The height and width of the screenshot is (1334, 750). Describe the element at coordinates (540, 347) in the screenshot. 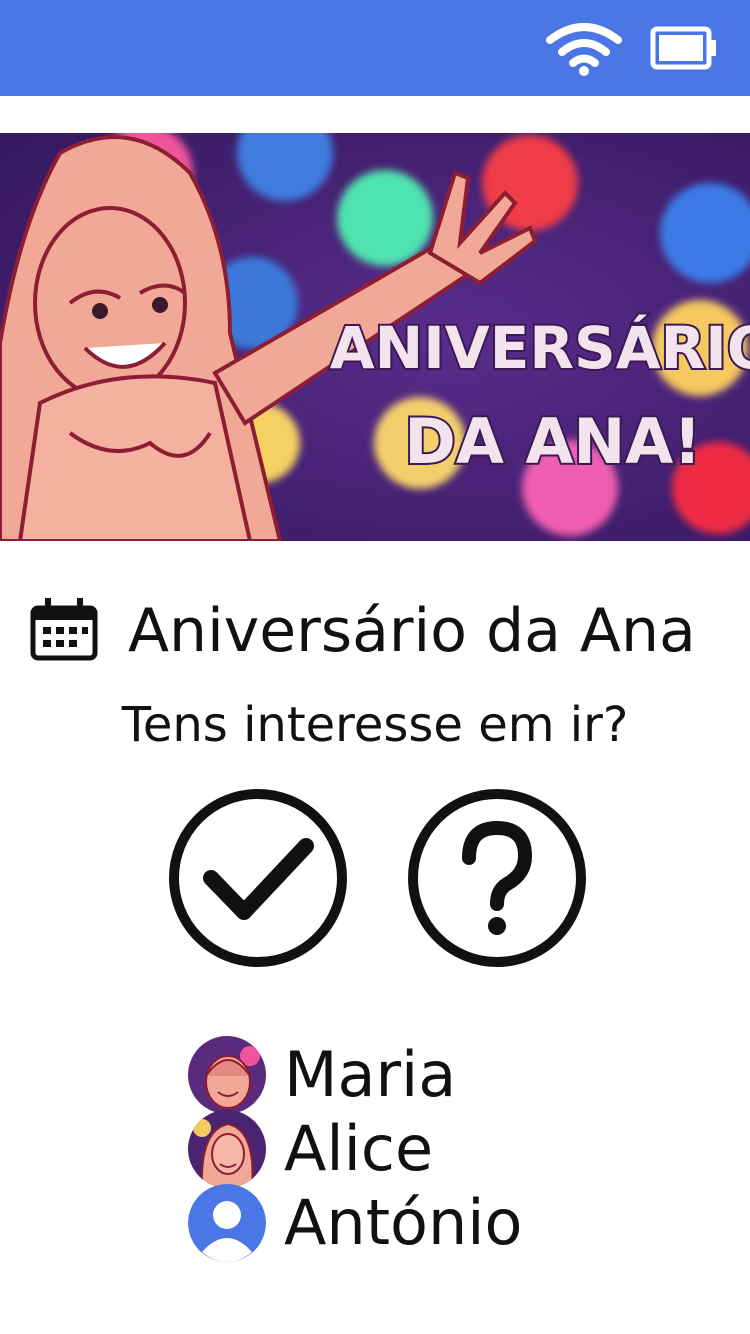

I see `banner-title-line1: ANIVERSÁRIO` at that location.